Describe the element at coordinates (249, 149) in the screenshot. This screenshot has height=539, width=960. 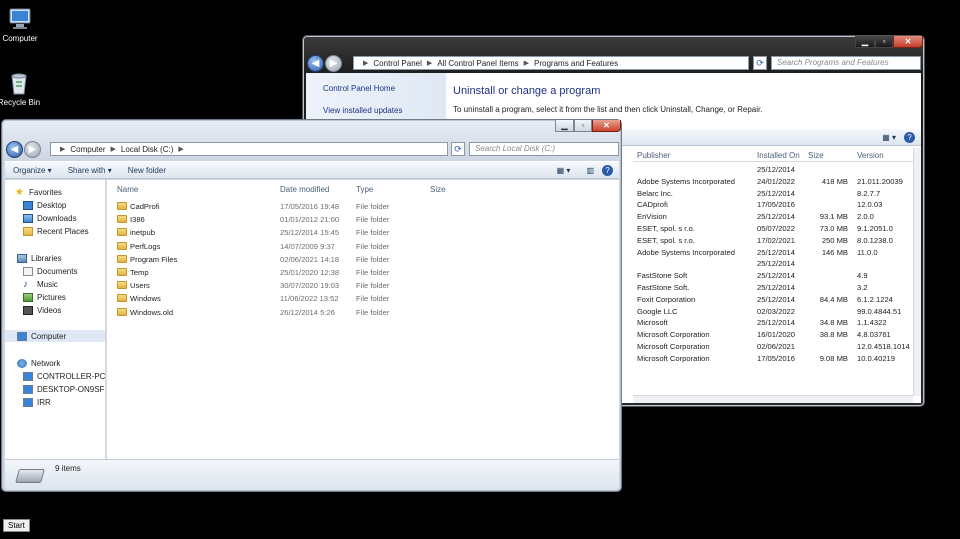
I see `address-bar: ▶ Computer ▶ Local Disk (C:) ▶` at that location.